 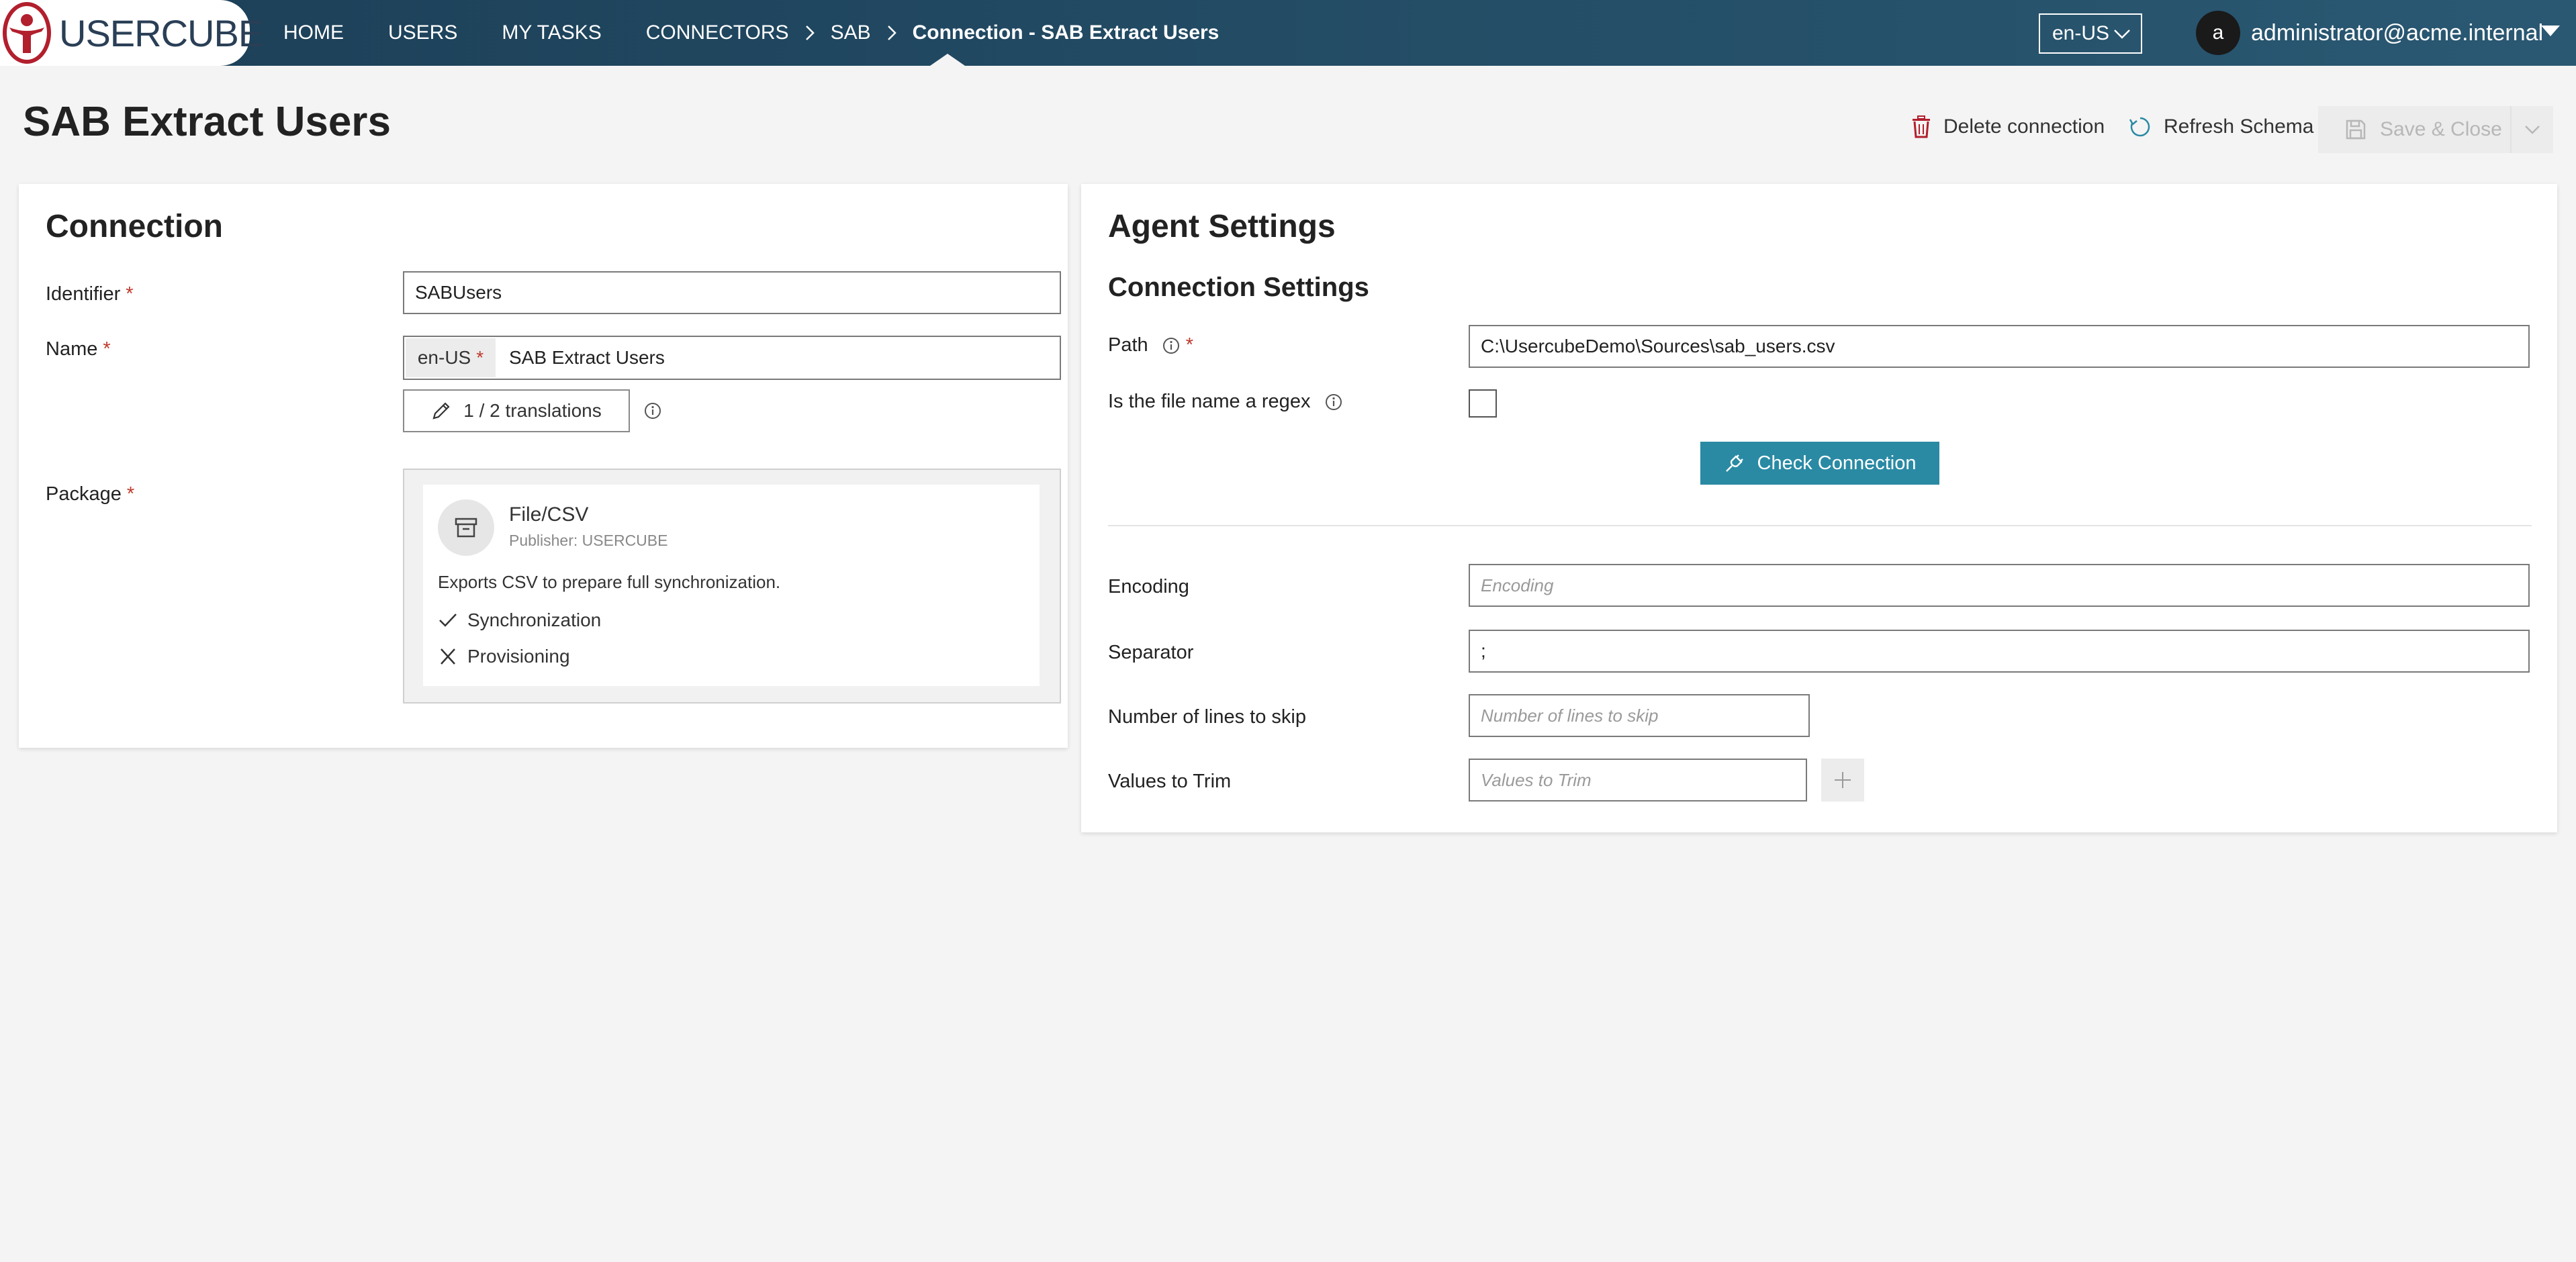 I want to click on delete-connection-button: Delete connection, so click(x=2008, y=127).